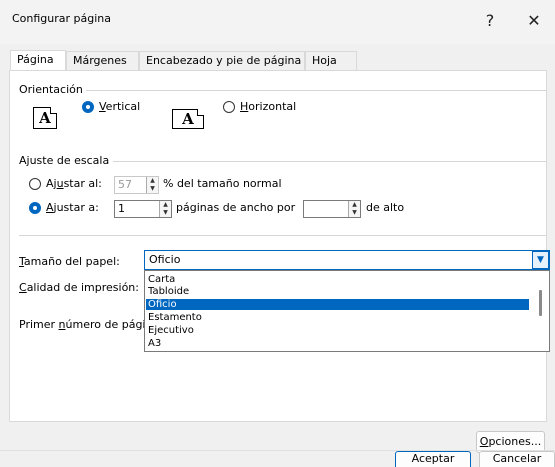  Describe the element at coordinates (332, 209) in the screenshot. I see `pages-tall-input: ▲ ▼` at that location.